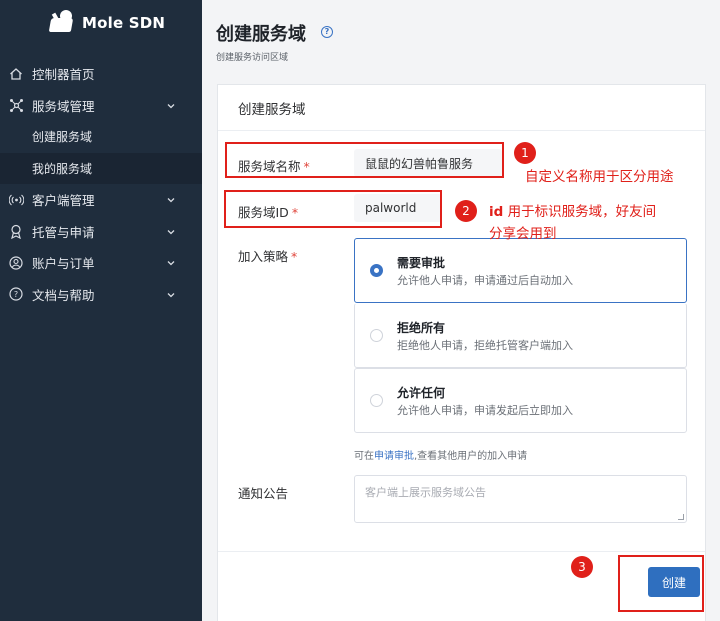 The width and height of the screenshot is (720, 621). Describe the element at coordinates (101, 137) in the screenshot. I see `sidebar-subitem-create-domain: 创建服务域` at that location.